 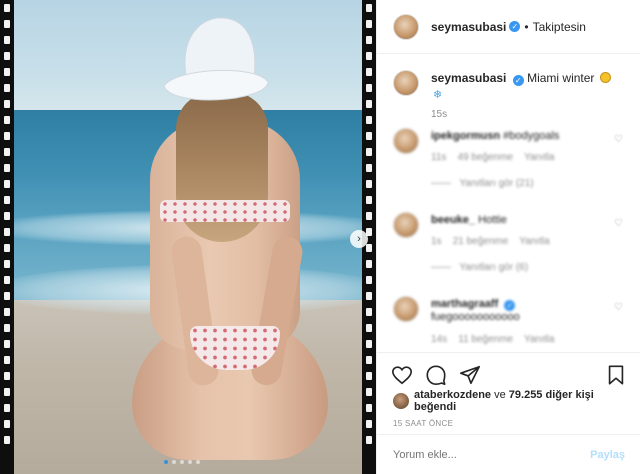 What do you see at coordinates (559, 27) in the screenshot?
I see `follow-status-button: Takiptesin` at bounding box center [559, 27].